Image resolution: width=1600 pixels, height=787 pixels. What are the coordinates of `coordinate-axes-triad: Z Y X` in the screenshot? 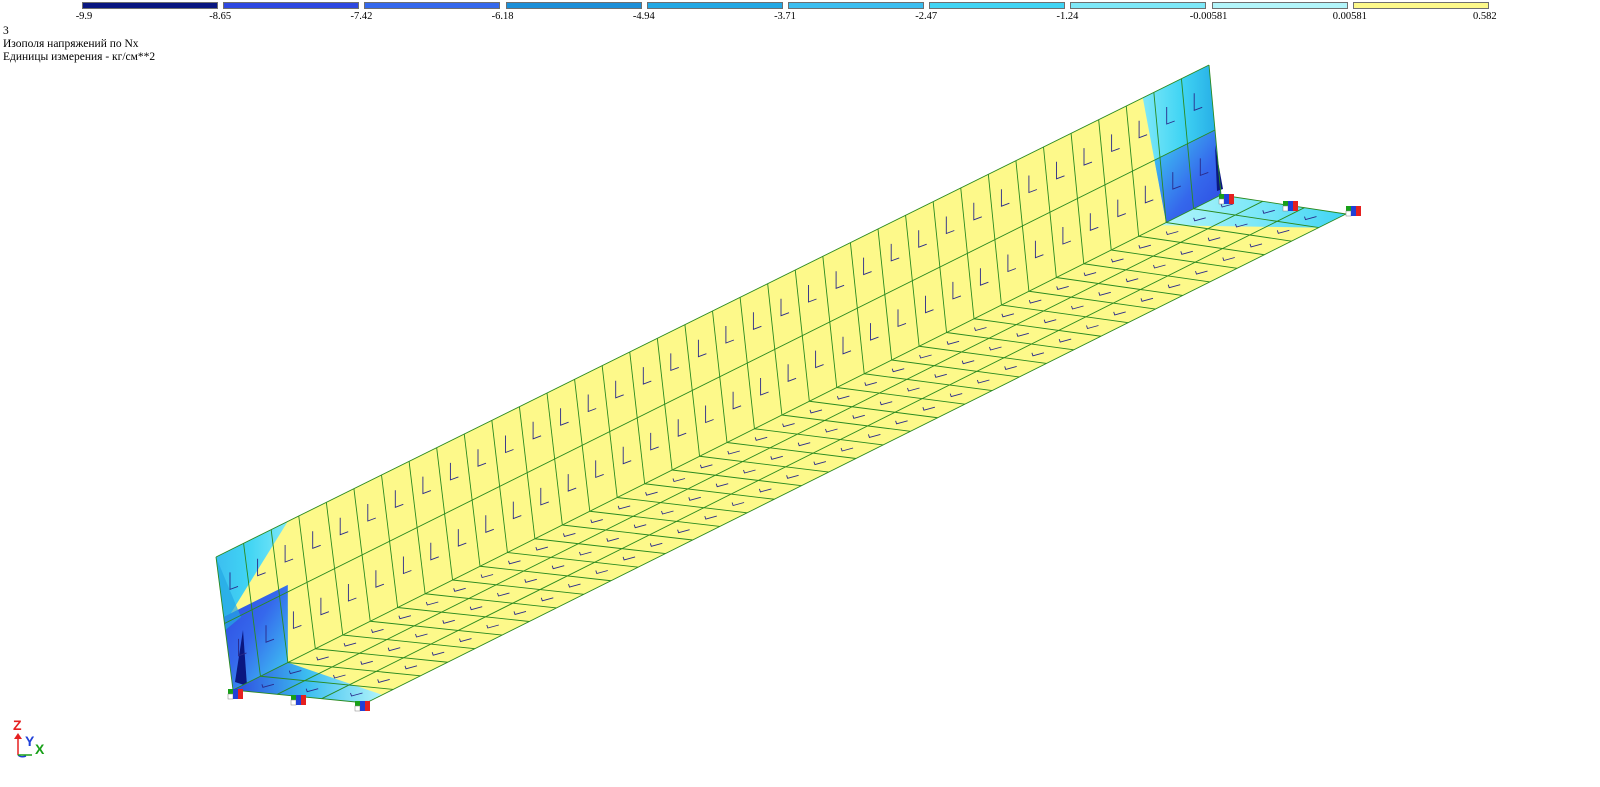 It's located at (32, 745).